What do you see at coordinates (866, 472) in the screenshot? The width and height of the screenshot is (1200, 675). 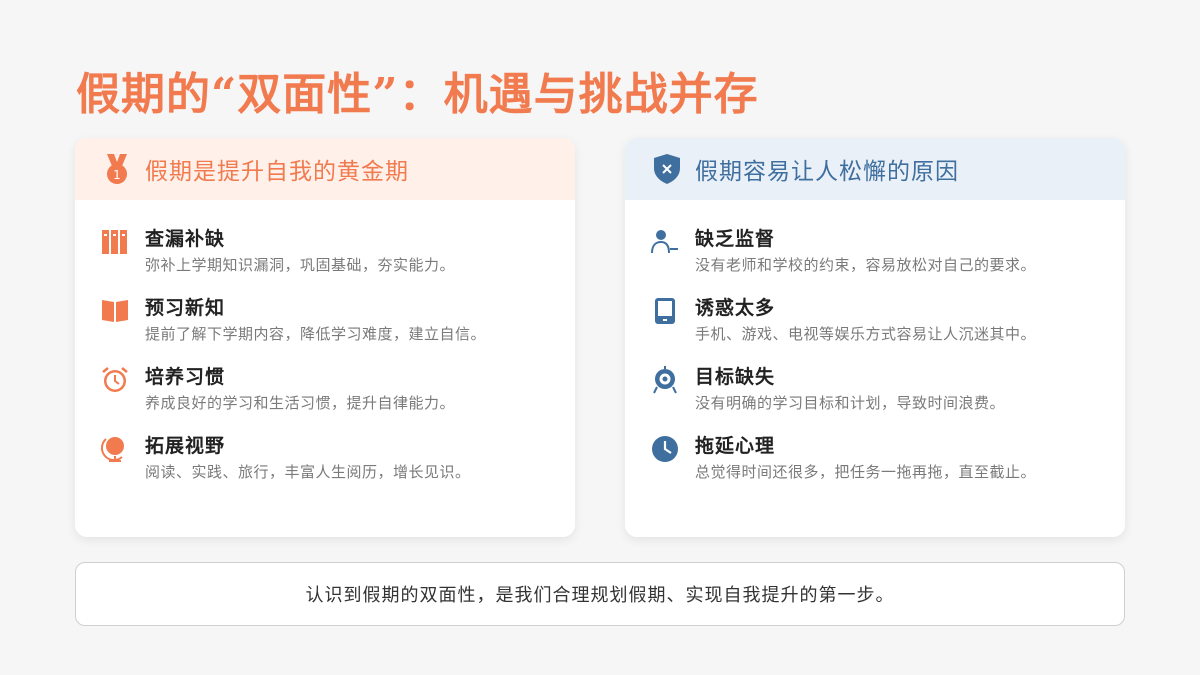 I see `item-description: 总觉得时间还很多，把任务一拖再拖，直至截止。` at bounding box center [866, 472].